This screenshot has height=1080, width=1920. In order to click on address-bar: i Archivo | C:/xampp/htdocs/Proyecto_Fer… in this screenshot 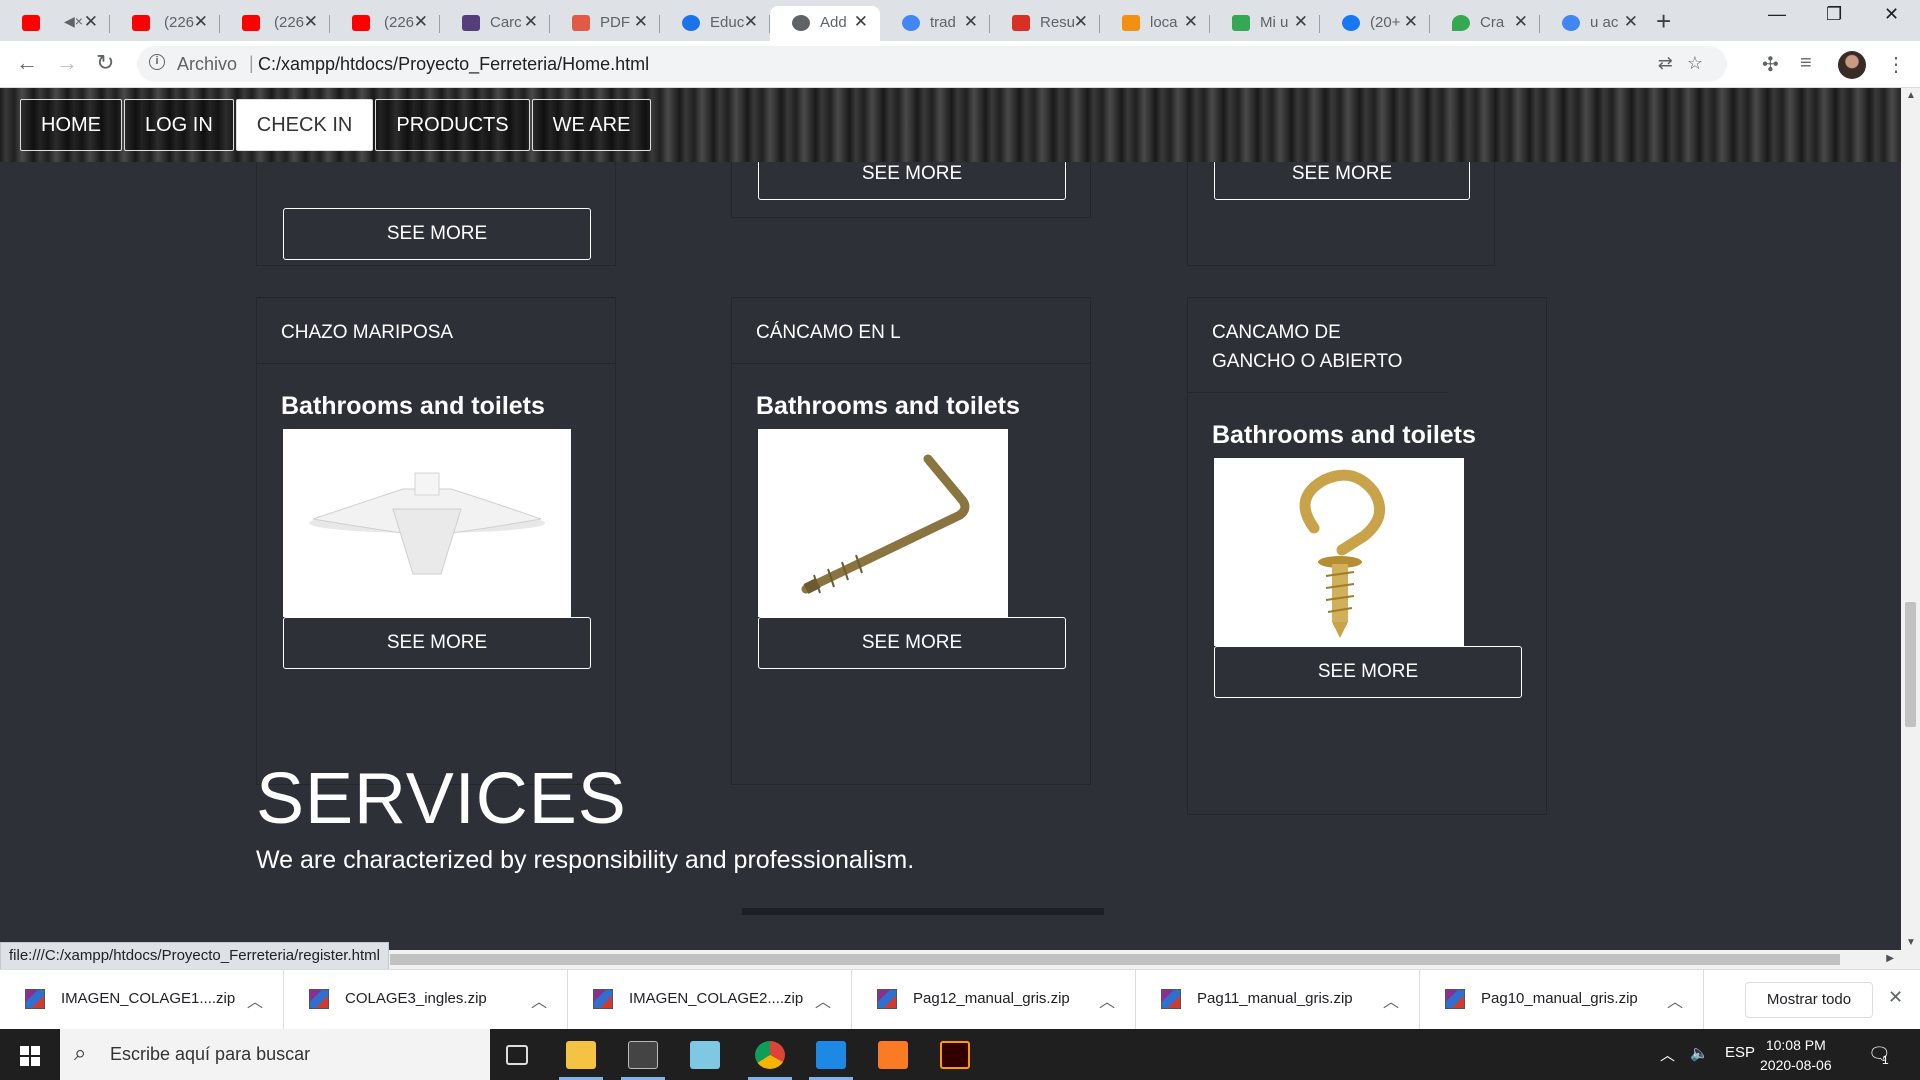, I will do `click(932, 64)`.